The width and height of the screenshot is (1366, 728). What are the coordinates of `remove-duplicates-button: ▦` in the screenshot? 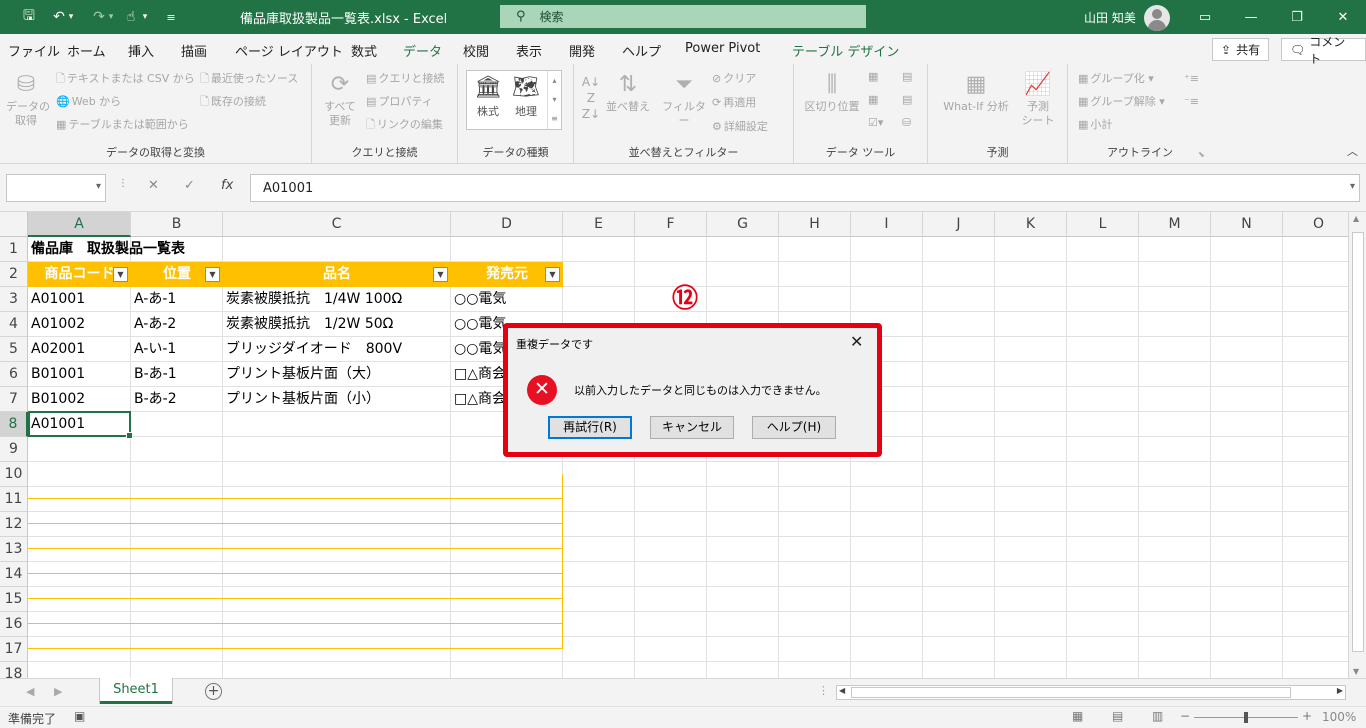 It's located at (874, 100).